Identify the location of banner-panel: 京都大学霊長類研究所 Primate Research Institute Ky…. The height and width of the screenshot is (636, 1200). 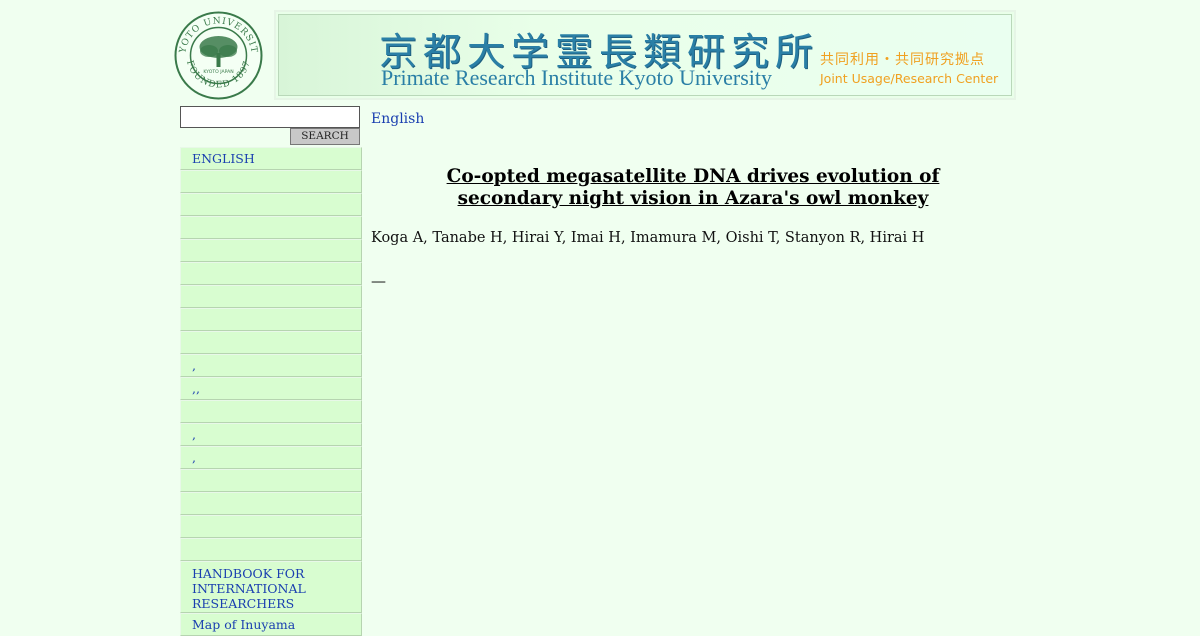
(645, 55).